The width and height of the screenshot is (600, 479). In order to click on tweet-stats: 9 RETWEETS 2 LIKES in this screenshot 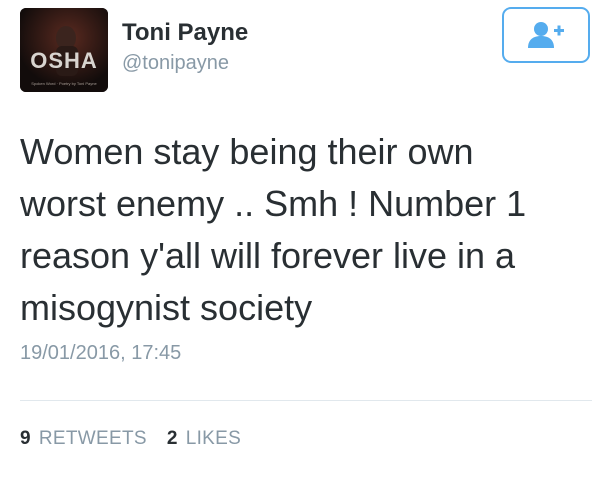, I will do `click(140, 439)`.